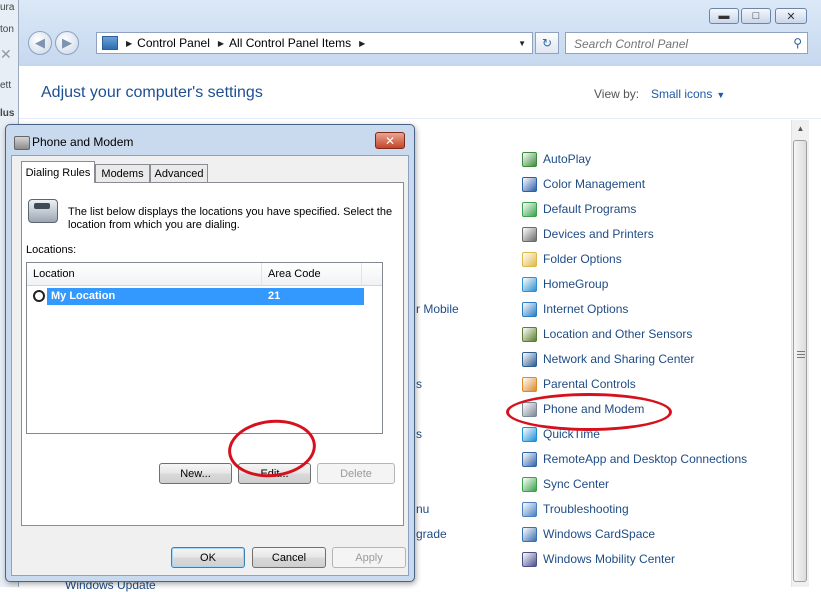 The height and width of the screenshot is (592, 821). What do you see at coordinates (6, 54) in the screenshot?
I see `close-icon: ✕` at bounding box center [6, 54].